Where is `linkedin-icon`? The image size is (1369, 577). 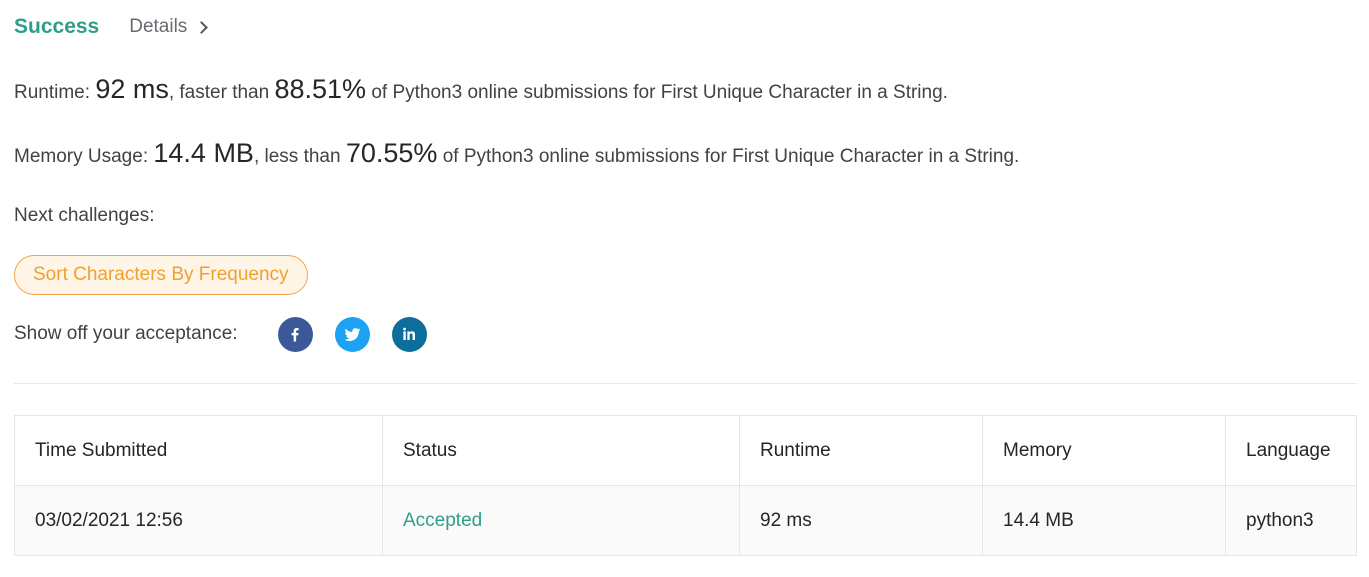 linkedin-icon is located at coordinates (409, 333).